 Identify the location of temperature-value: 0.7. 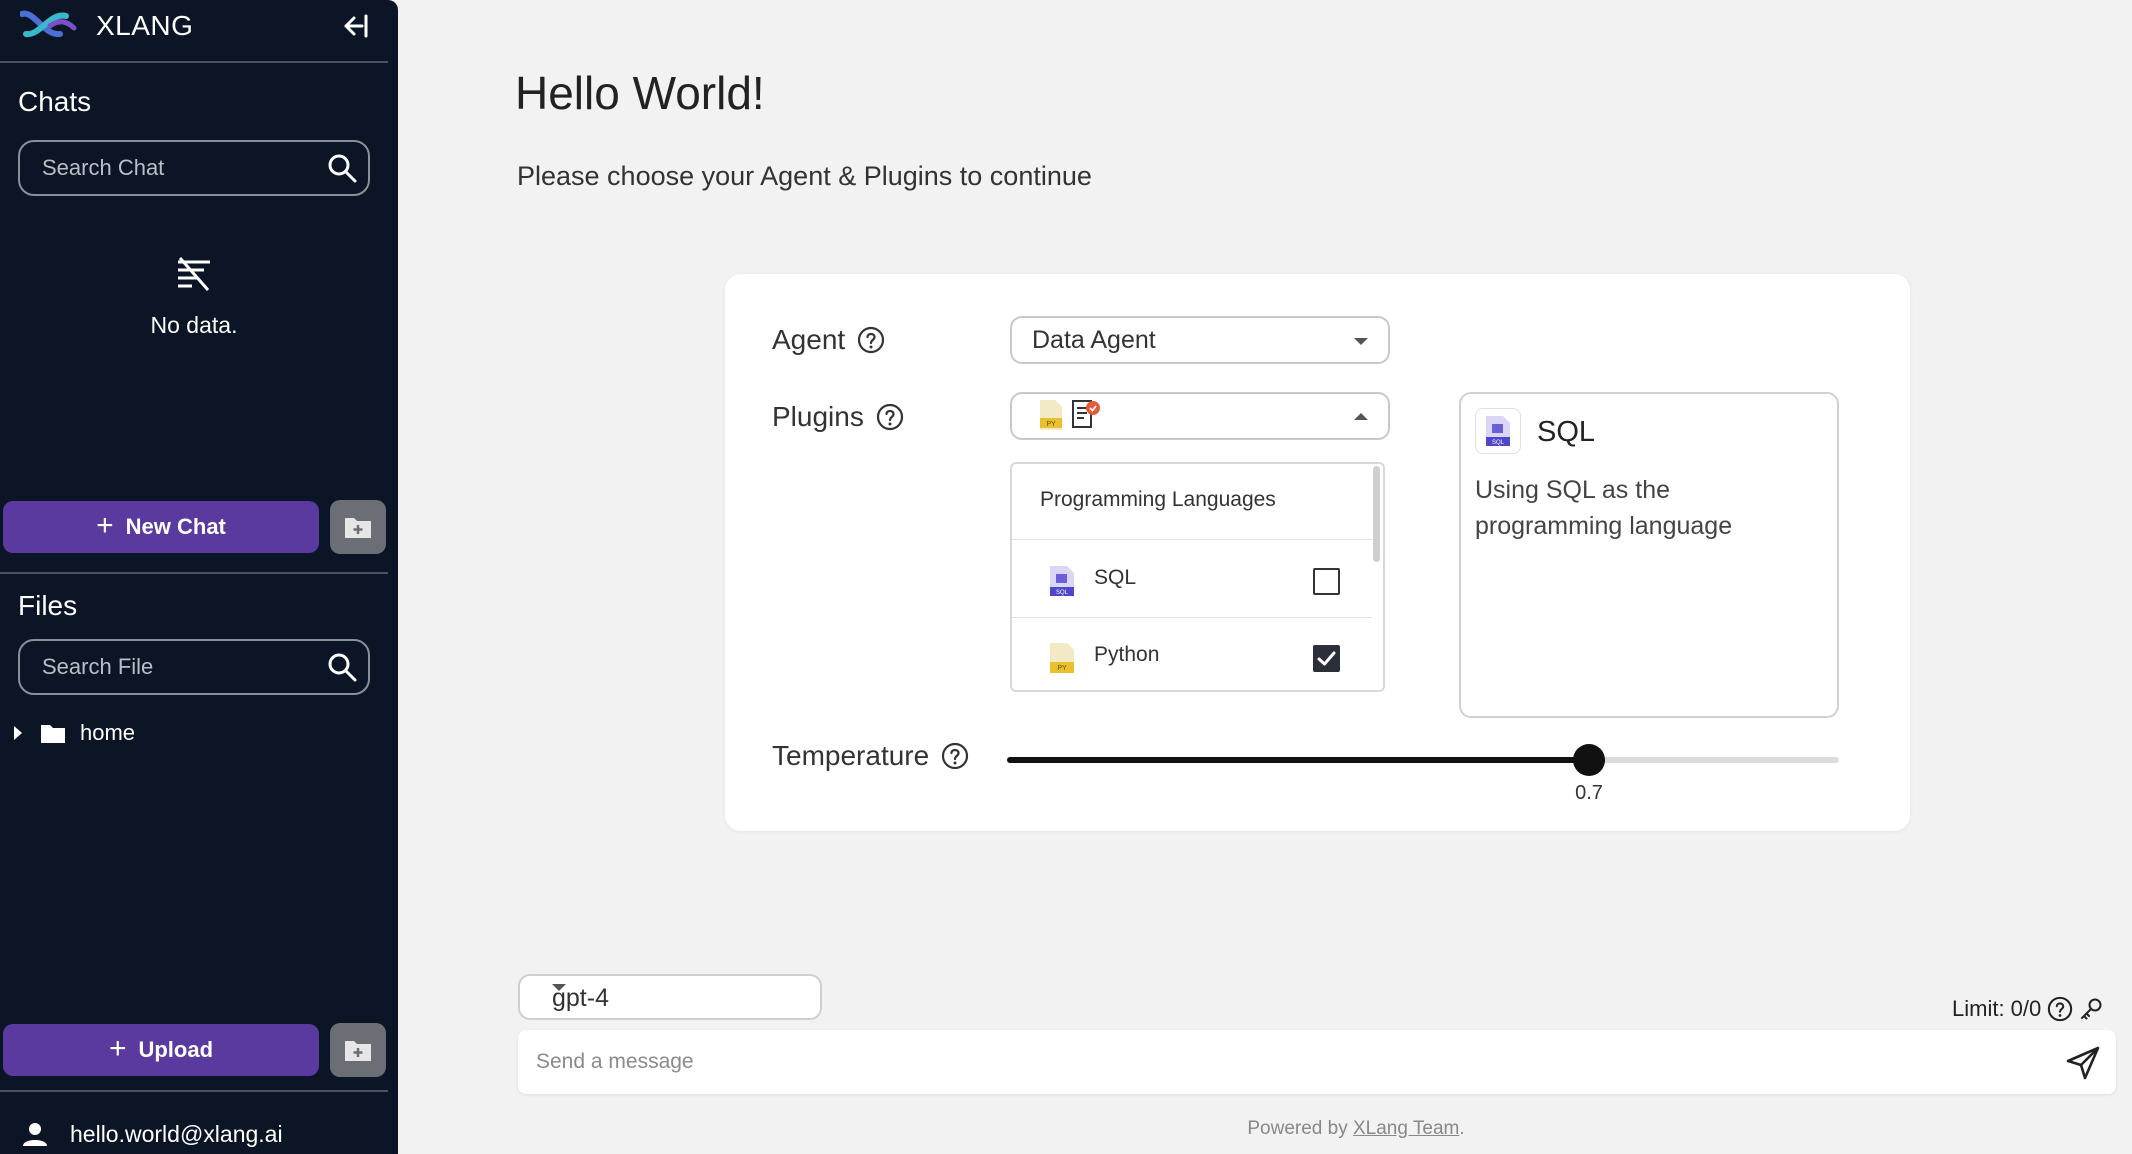
(1589, 793).